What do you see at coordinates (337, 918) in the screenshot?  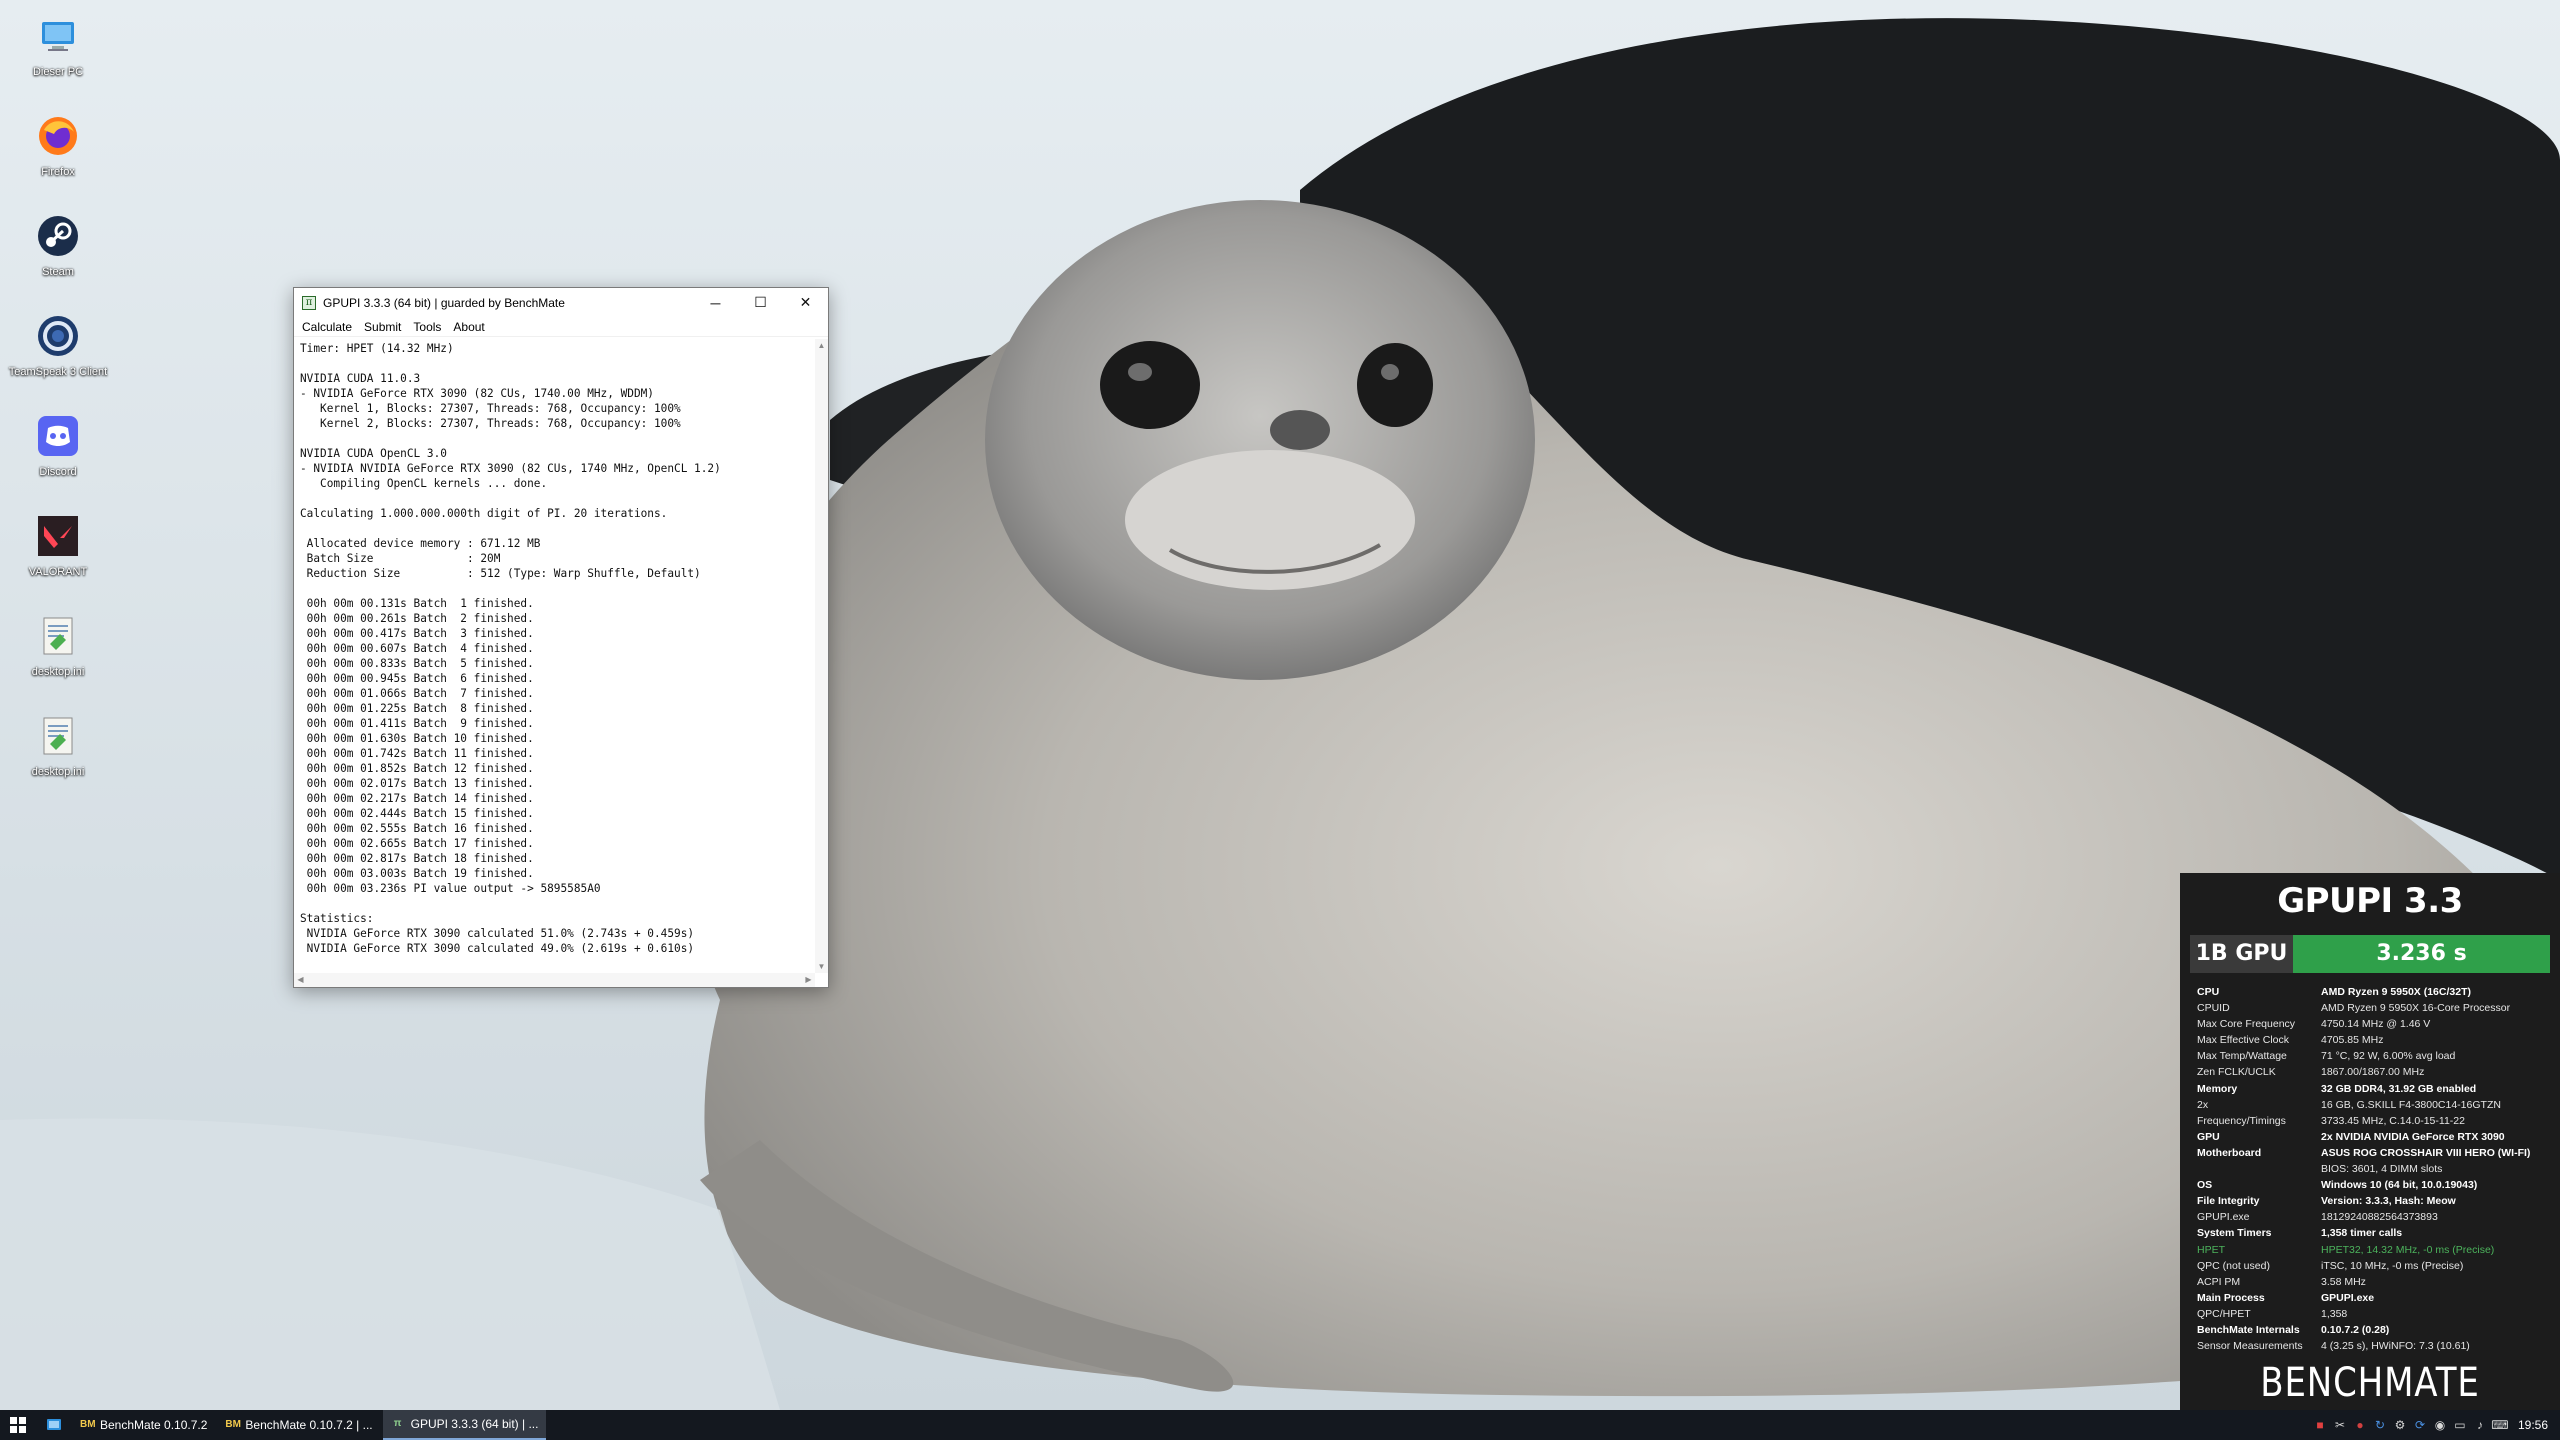 I see `console-line: Statistics:` at bounding box center [337, 918].